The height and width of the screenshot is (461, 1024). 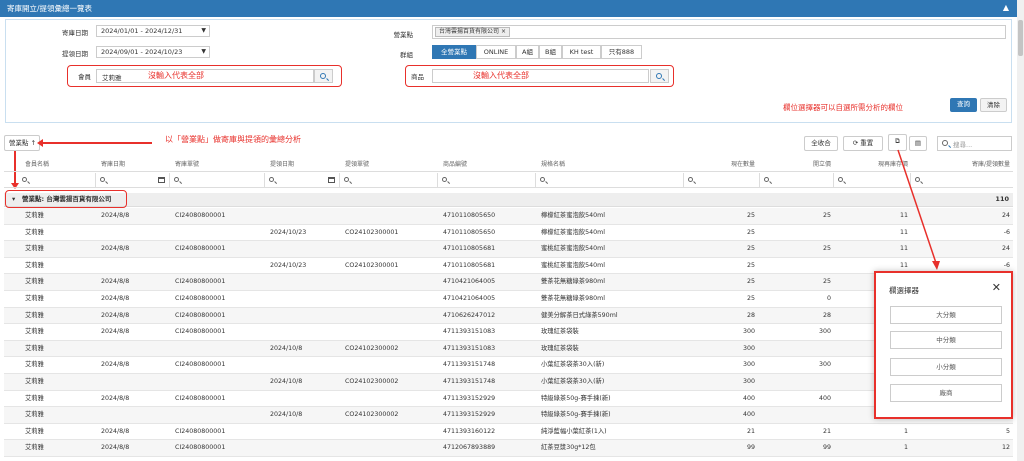 What do you see at coordinates (719, 32) in the screenshot?
I see `store-multiselect: 台灣雲揚百貨有限公司 ×` at bounding box center [719, 32].